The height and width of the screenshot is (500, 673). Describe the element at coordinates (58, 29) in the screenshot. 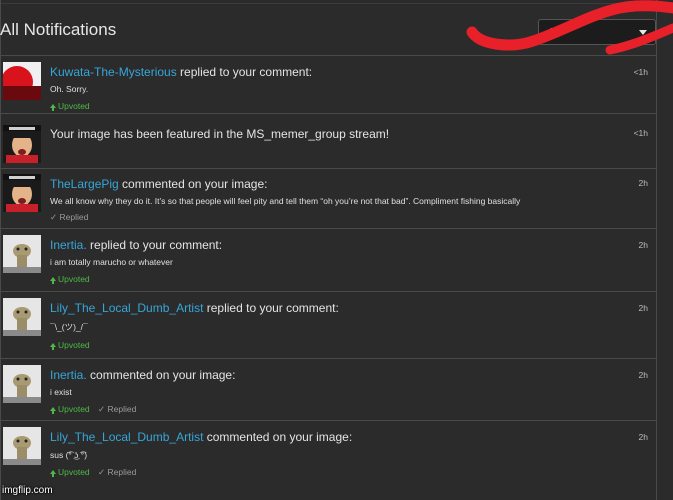

I see `page-title: All Notifications` at that location.